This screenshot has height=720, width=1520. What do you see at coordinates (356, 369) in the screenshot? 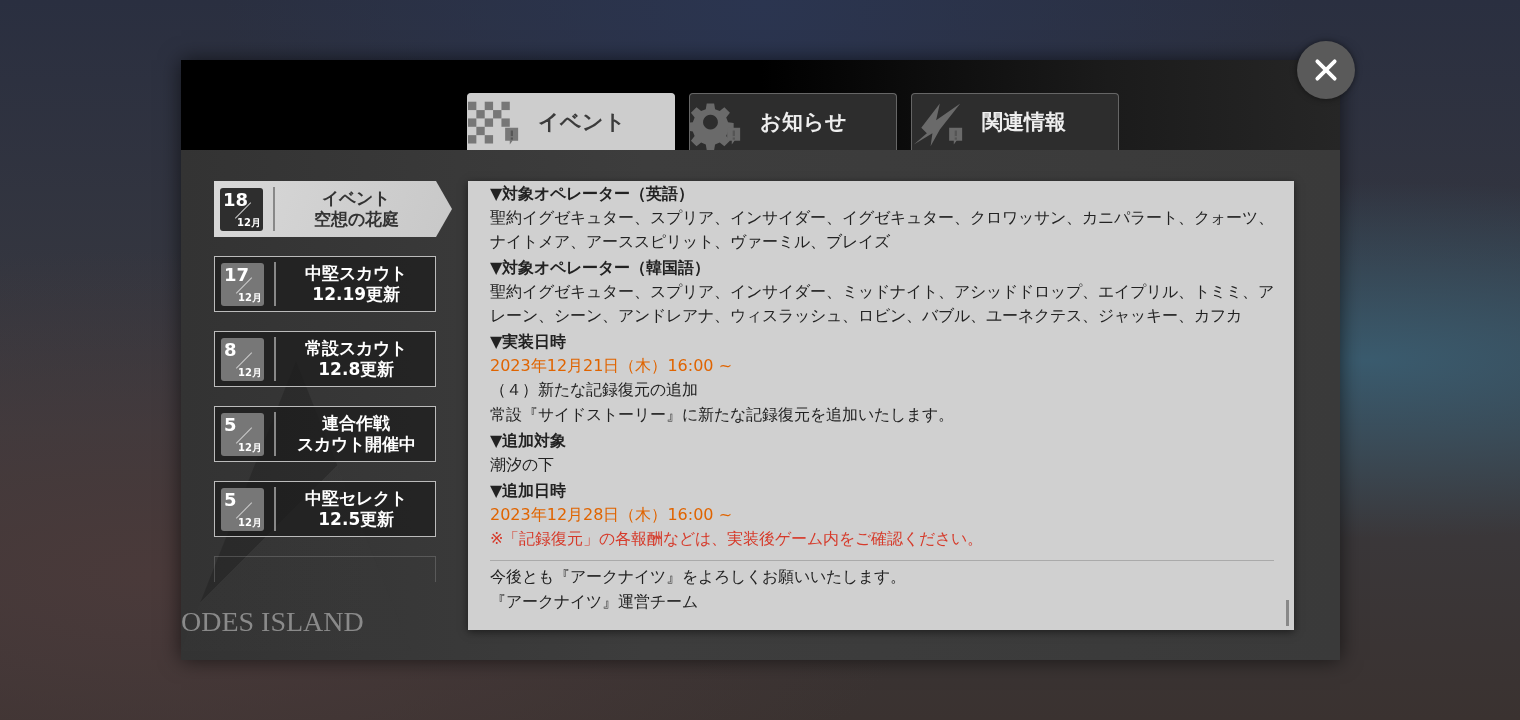
I see `item-title: 12.8更新` at bounding box center [356, 369].